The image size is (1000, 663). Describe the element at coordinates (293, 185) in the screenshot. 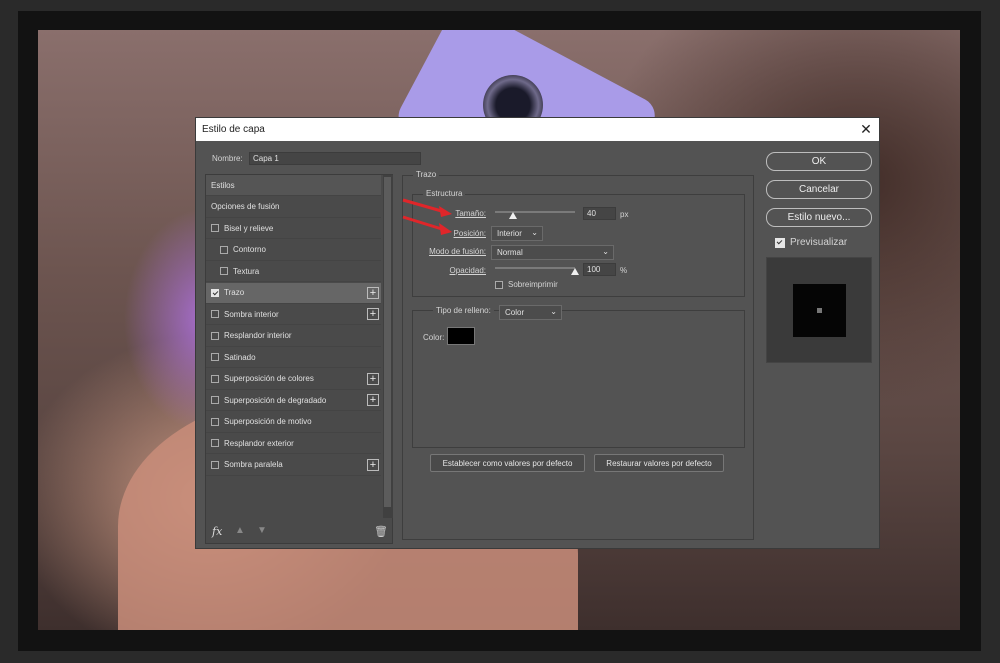

I see `styles-header: Estilos` at that location.